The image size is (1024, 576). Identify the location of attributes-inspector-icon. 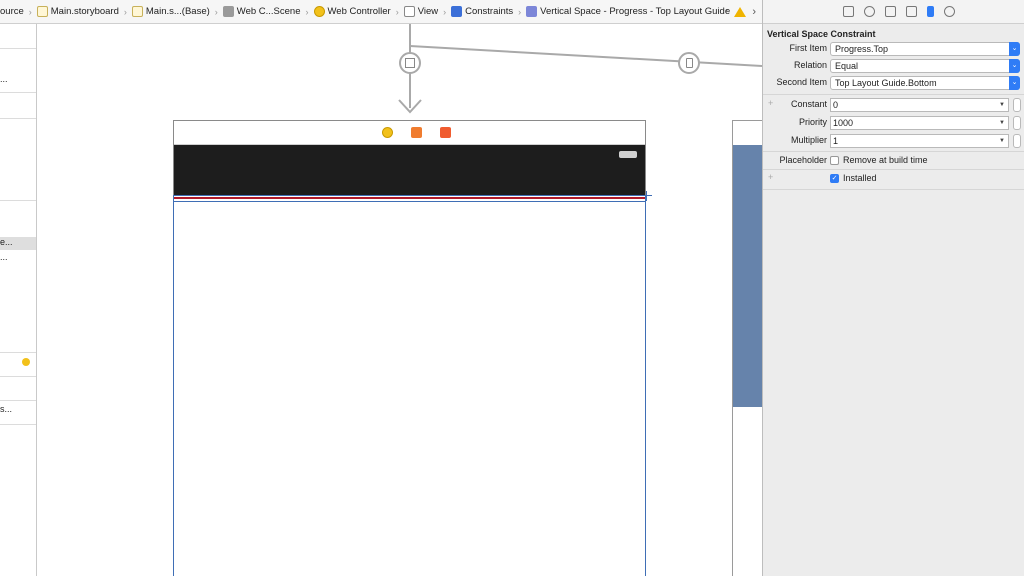
(911, 11).